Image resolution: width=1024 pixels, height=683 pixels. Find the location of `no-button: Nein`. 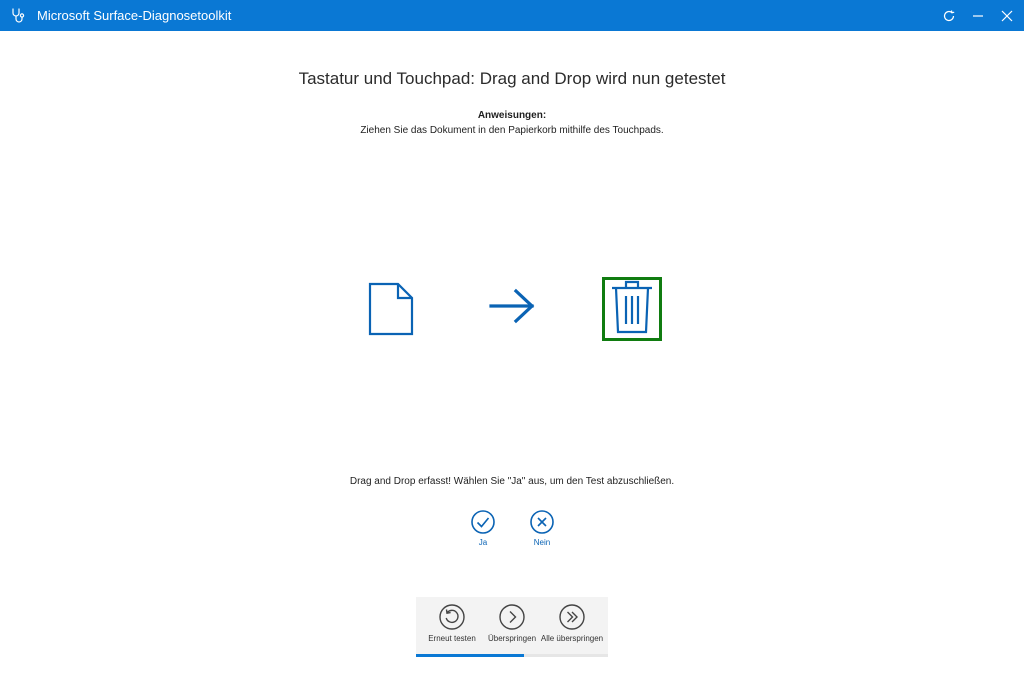

no-button: Nein is located at coordinates (542, 528).